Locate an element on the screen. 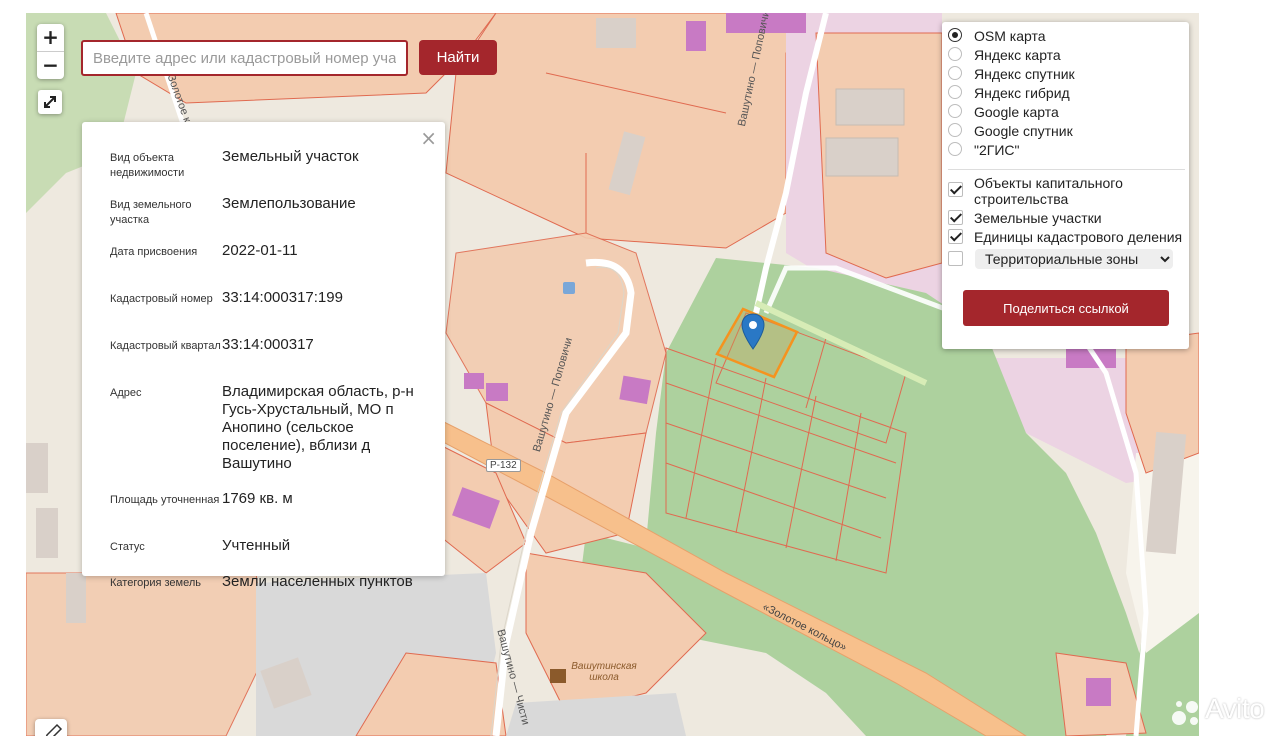 This screenshot has height=736, width=1280. base-map-label: OSM карта is located at coordinates (1010, 36).